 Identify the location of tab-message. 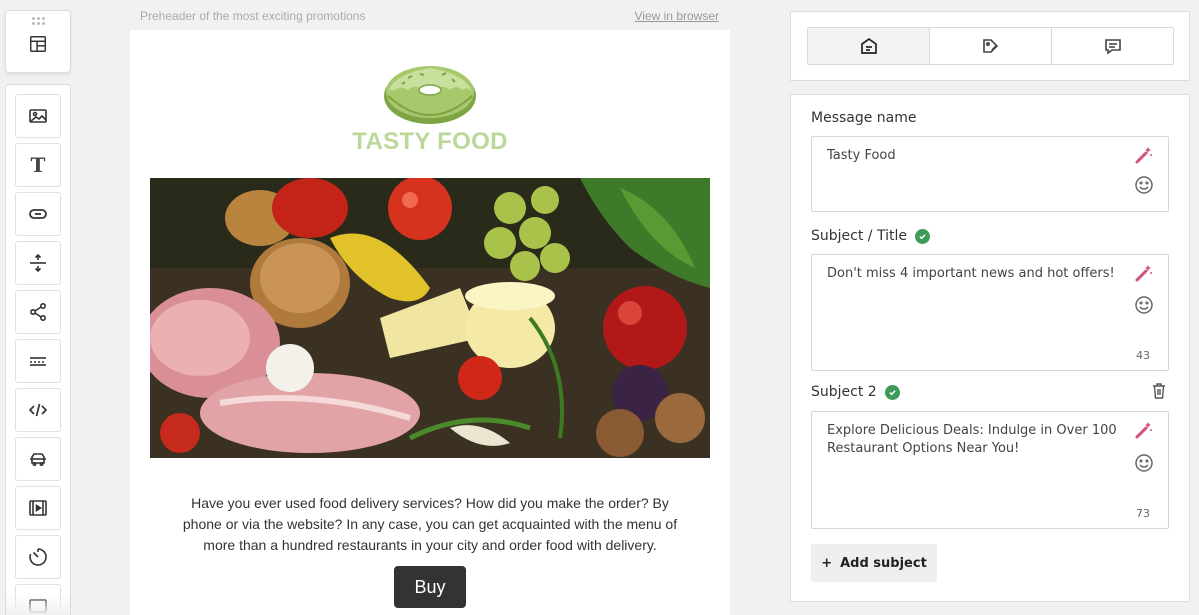
(1112, 46).